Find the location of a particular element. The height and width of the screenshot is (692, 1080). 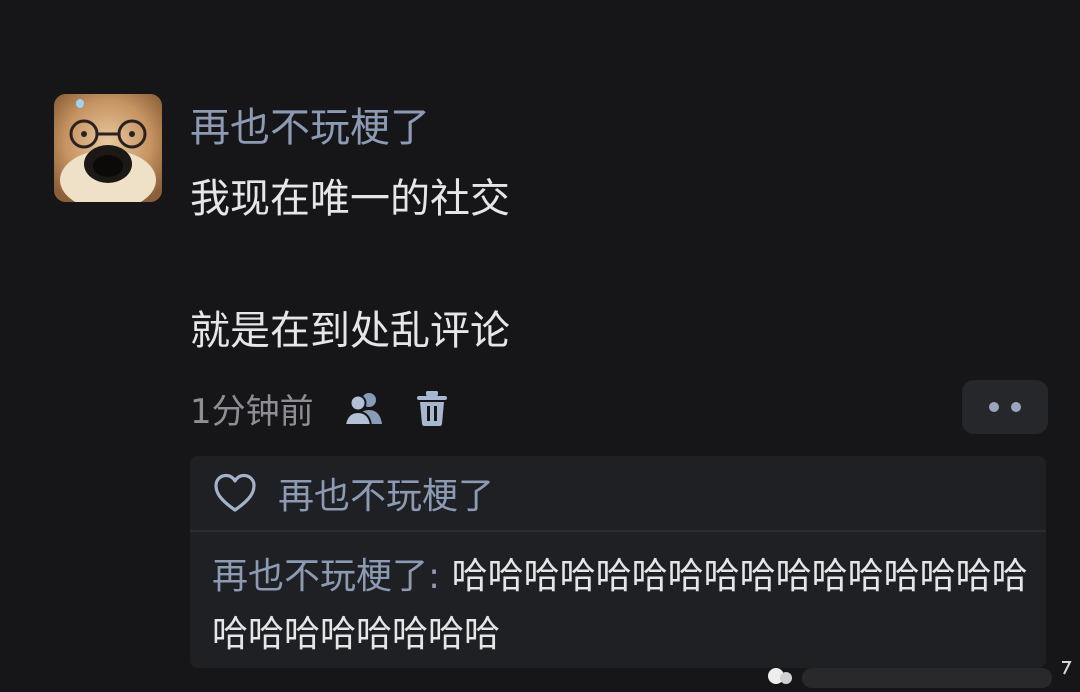

like-row: 再也不玩梗了 is located at coordinates (618, 494).